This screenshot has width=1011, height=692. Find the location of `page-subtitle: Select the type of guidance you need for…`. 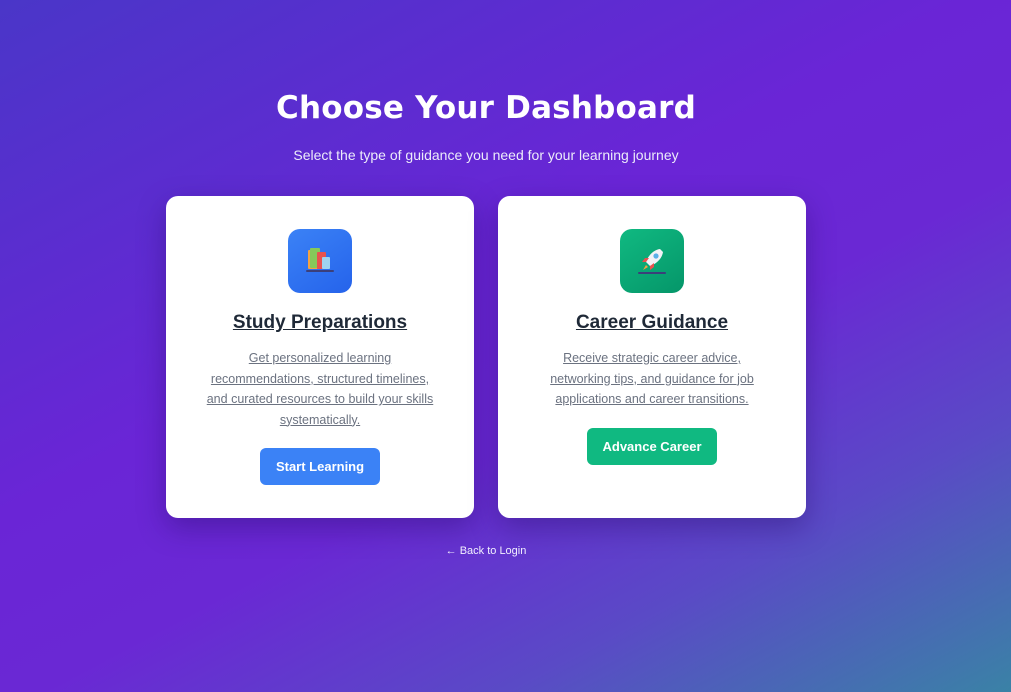

page-subtitle: Select the type of guidance you need for… is located at coordinates (486, 155).